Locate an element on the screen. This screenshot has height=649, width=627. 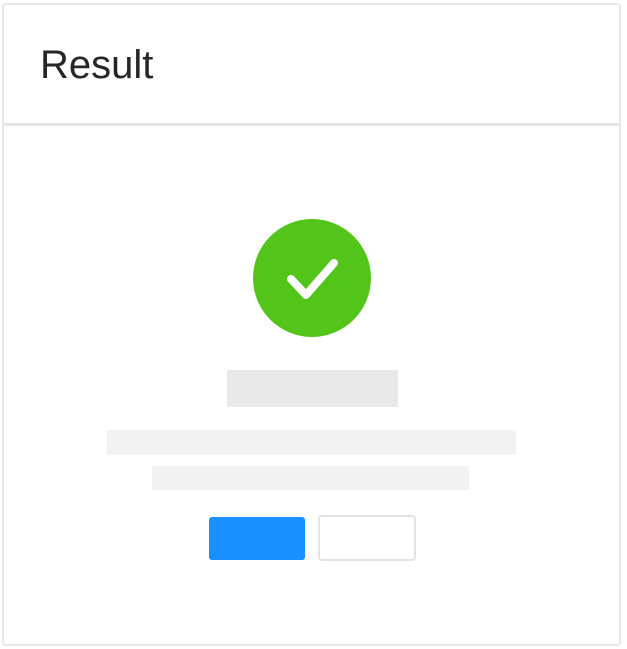
card-title: Result is located at coordinates (97, 65).